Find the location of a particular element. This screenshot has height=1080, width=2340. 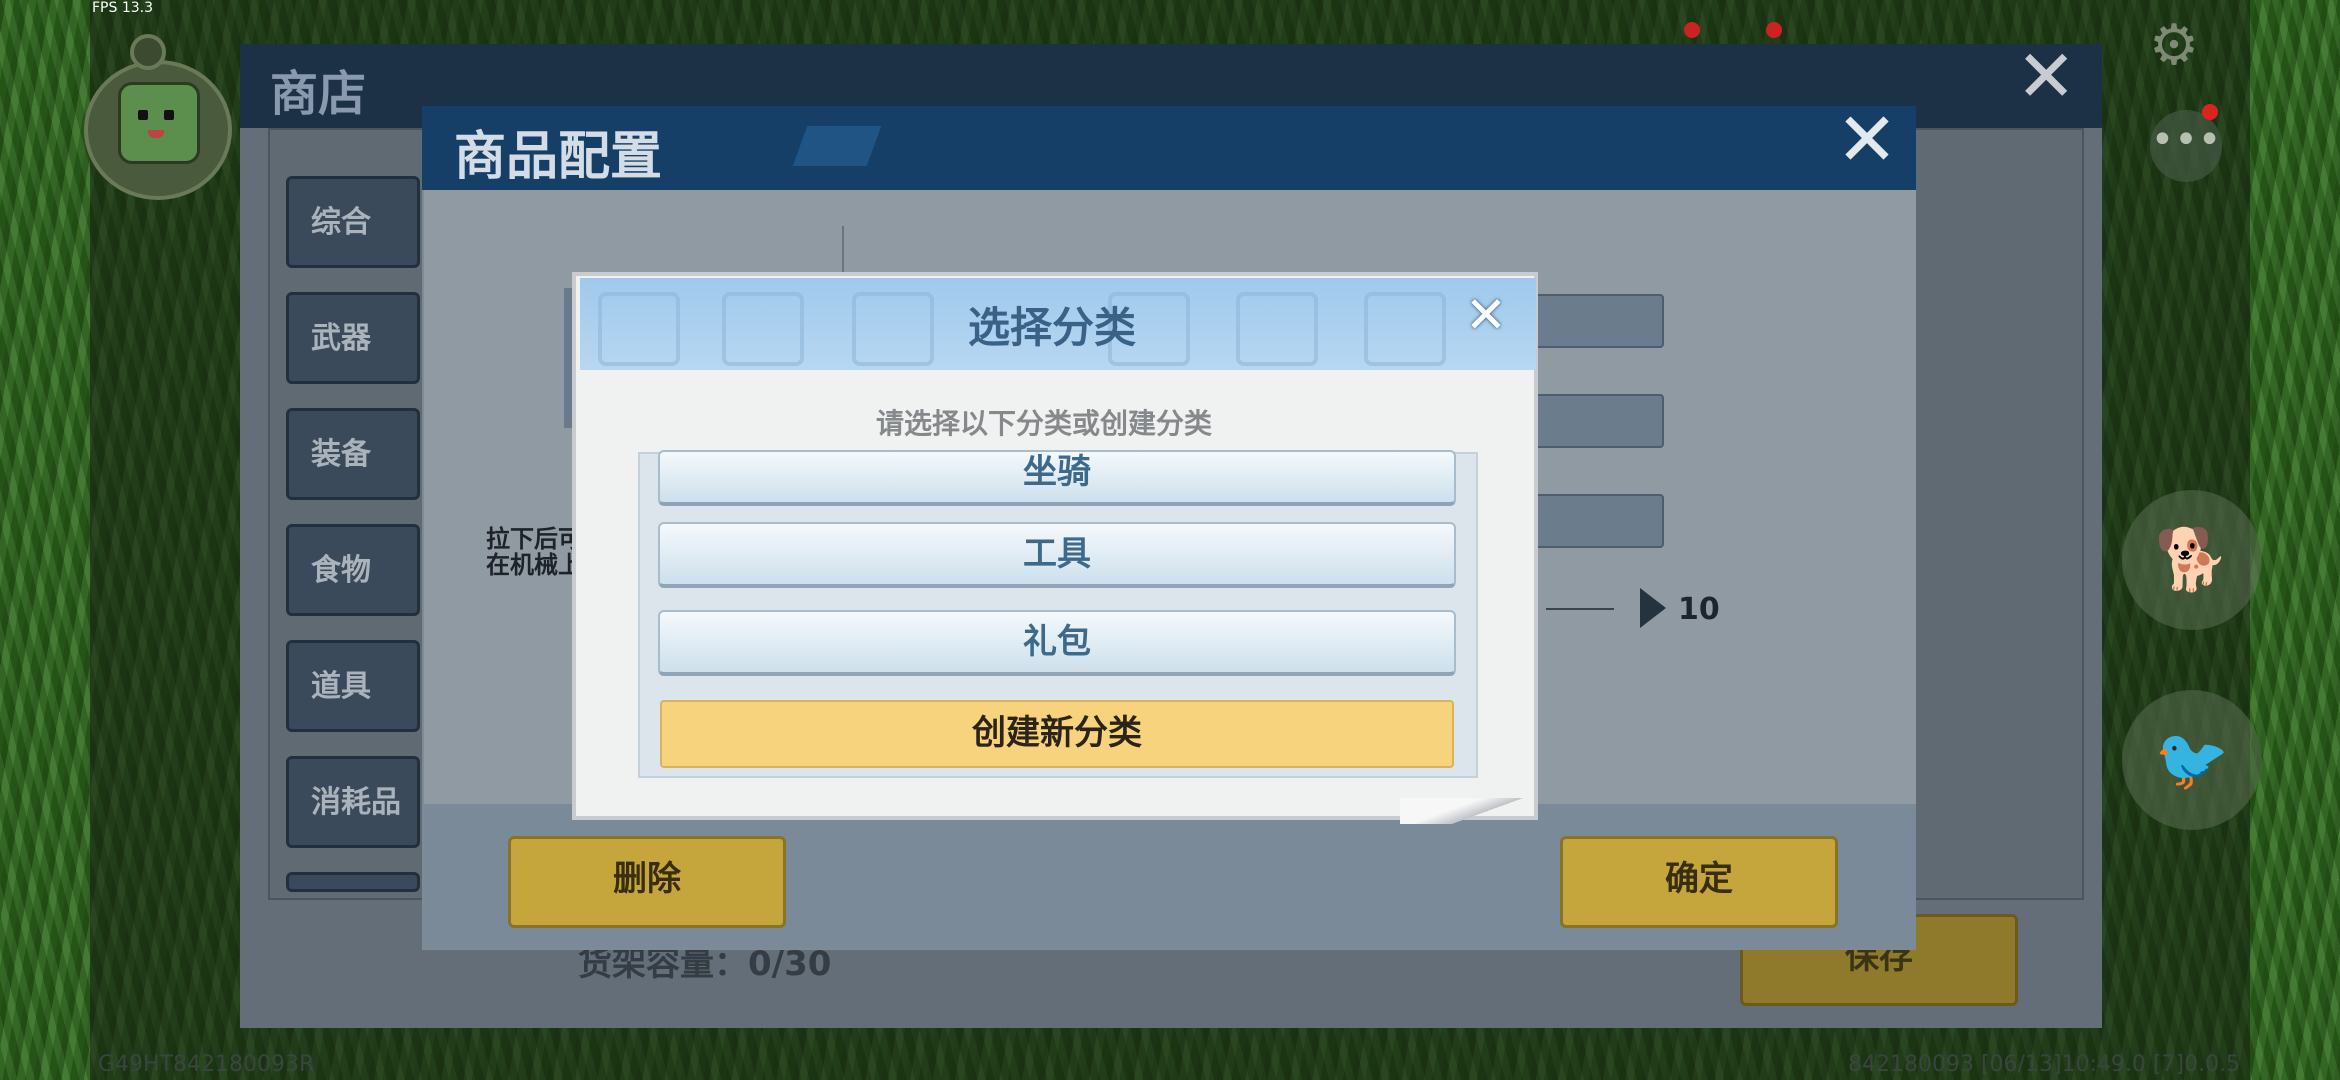

avatar-antenna-icon is located at coordinates (148, 52).